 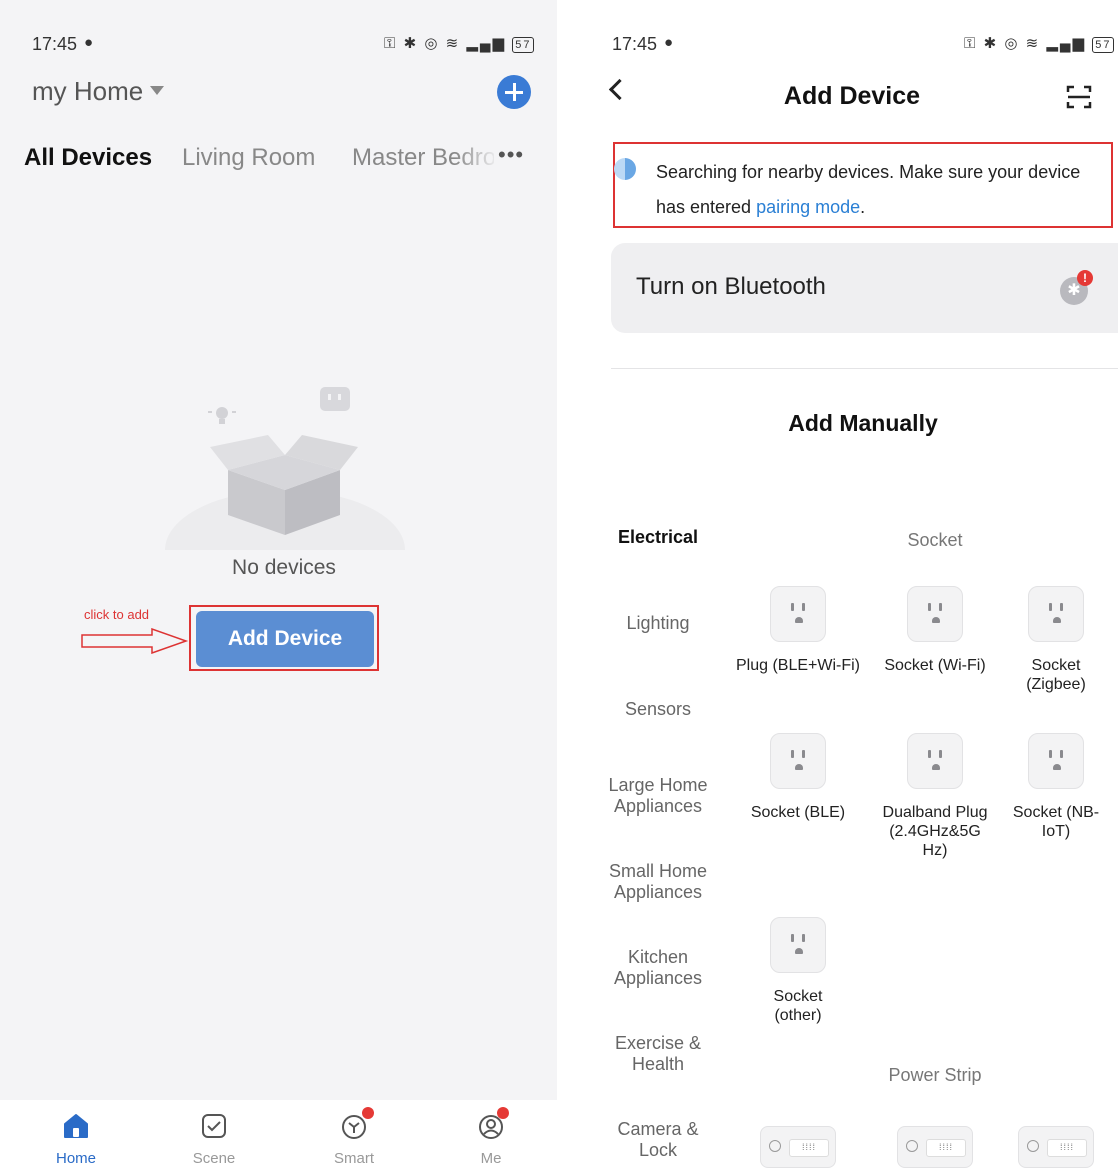 What do you see at coordinates (76, 1126) in the screenshot?
I see `home-icon` at bounding box center [76, 1126].